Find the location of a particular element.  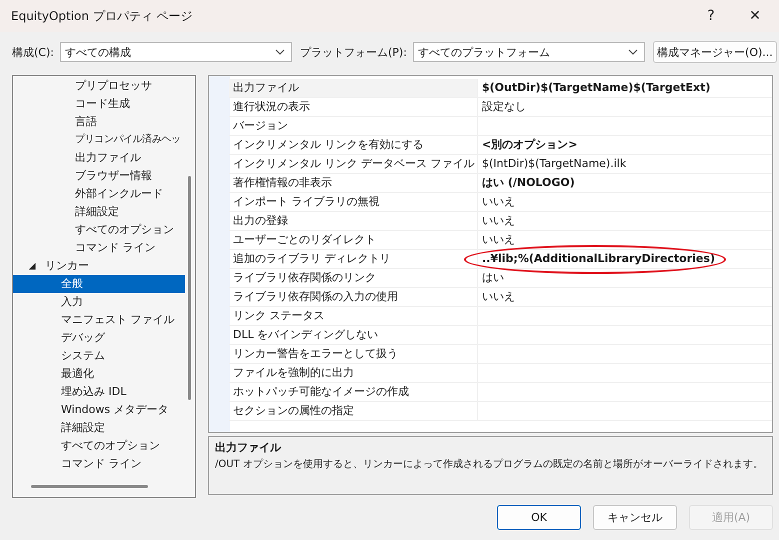

property-name: 著作権情報の非表示 is located at coordinates (353, 183).